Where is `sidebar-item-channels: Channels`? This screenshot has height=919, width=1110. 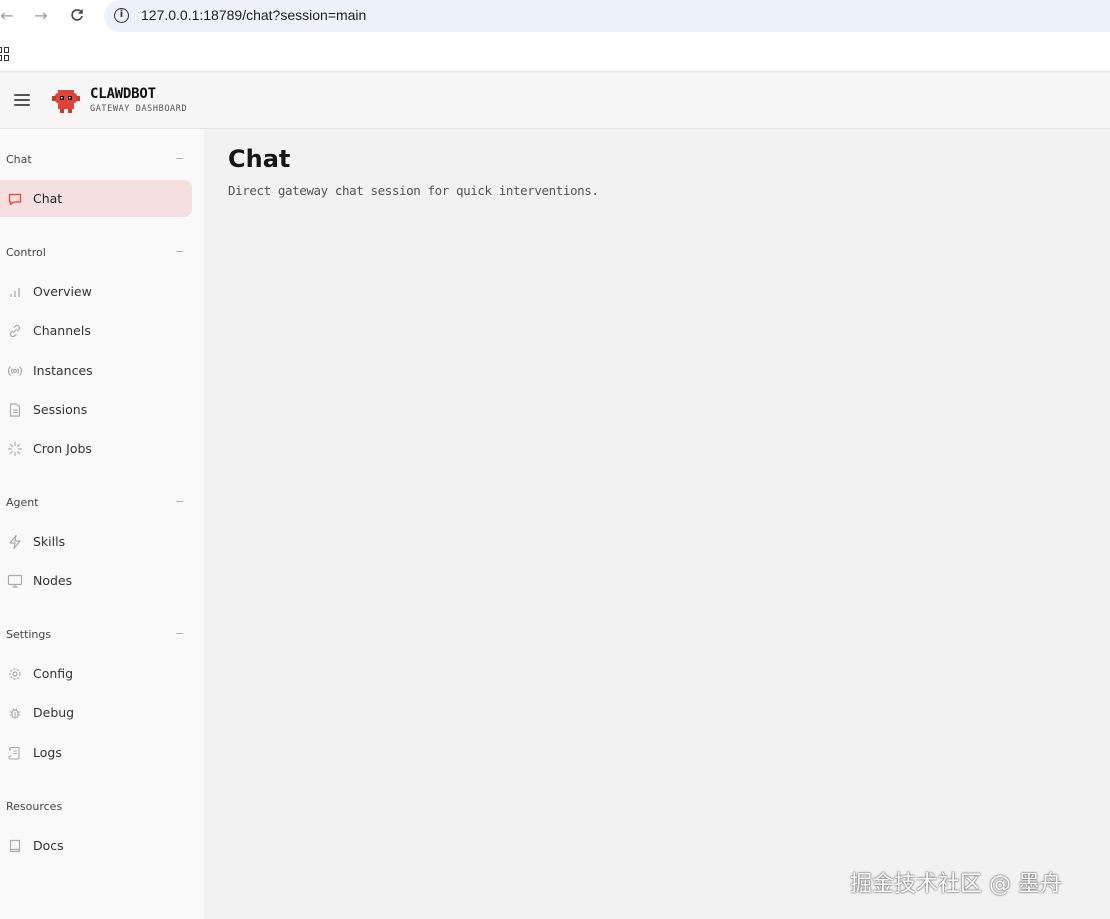
sidebar-item-channels: Channels is located at coordinates (96, 330).